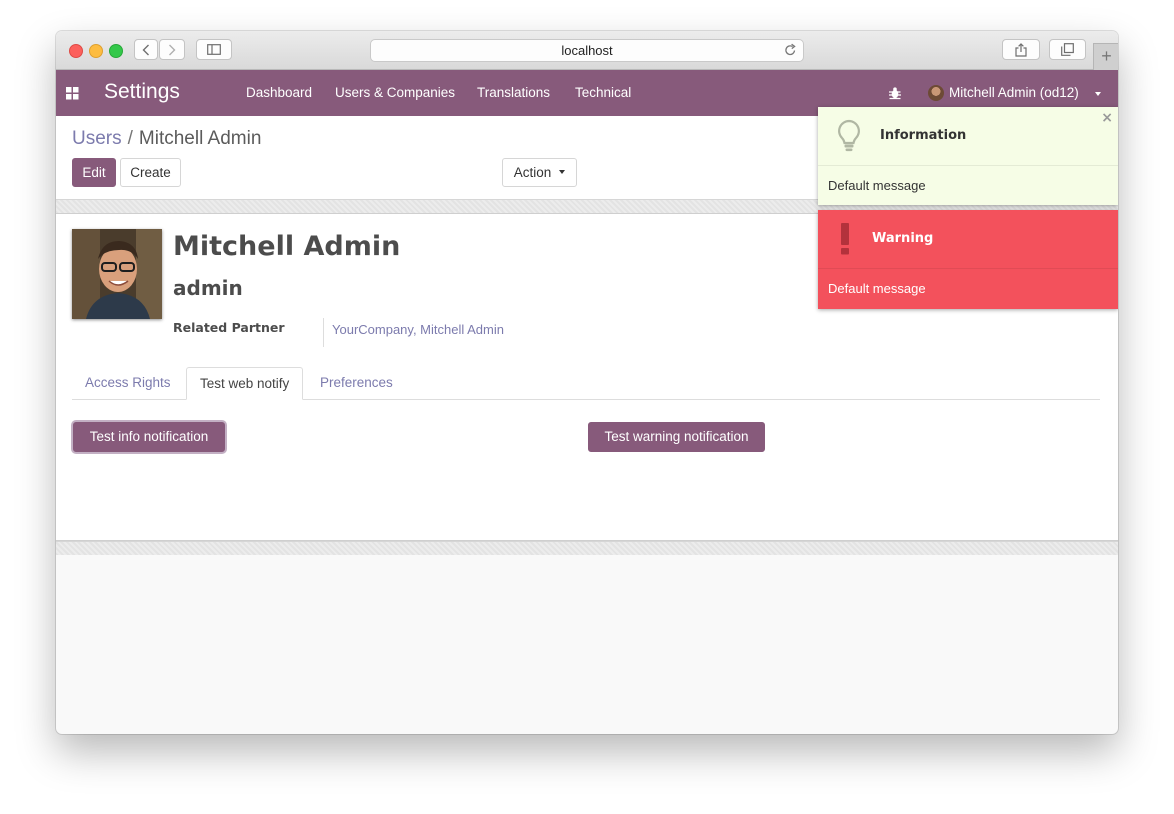 The height and width of the screenshot is (814, 1174). Describe the element at coordinates (128, 383) in the screenshot. I see `tab-access-rights: Access Rights` at that location.